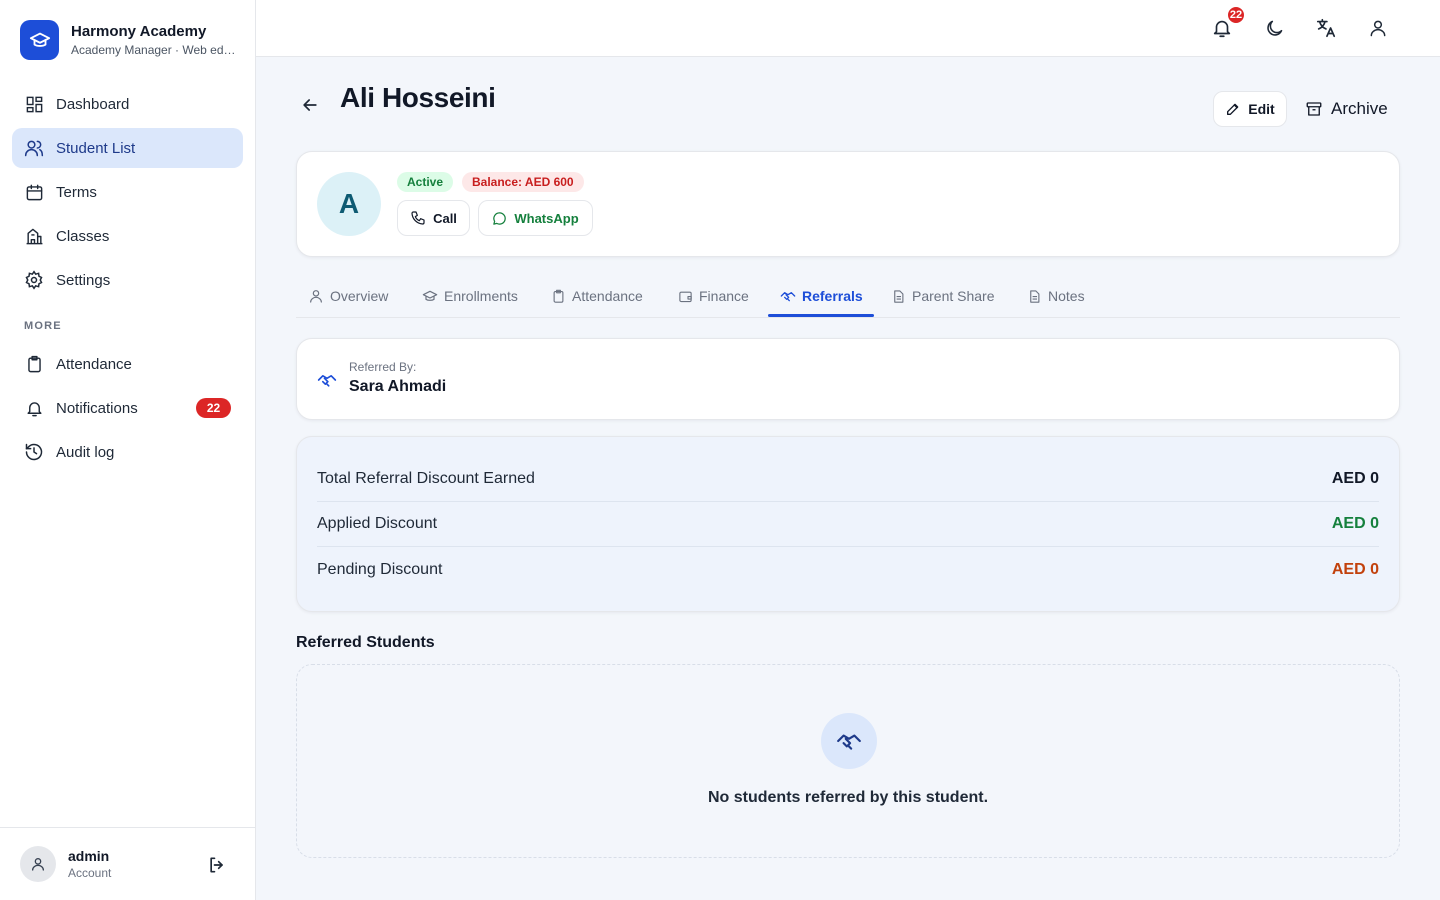  Describe the element at coordinates (425, 182) in the screenshot. I see `status-badge: Active` at that location.